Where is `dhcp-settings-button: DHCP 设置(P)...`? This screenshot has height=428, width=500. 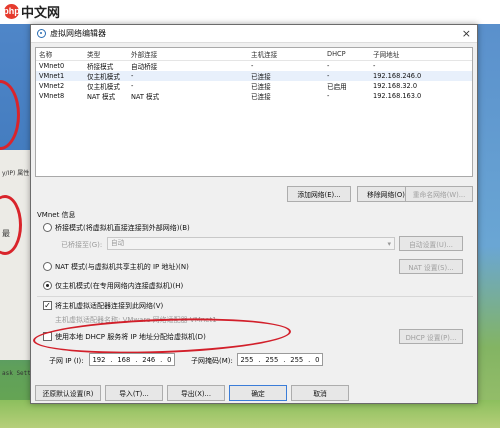
dhcp-settings-button: DHCP 设置(P)... is located at coordinates (431, 336).